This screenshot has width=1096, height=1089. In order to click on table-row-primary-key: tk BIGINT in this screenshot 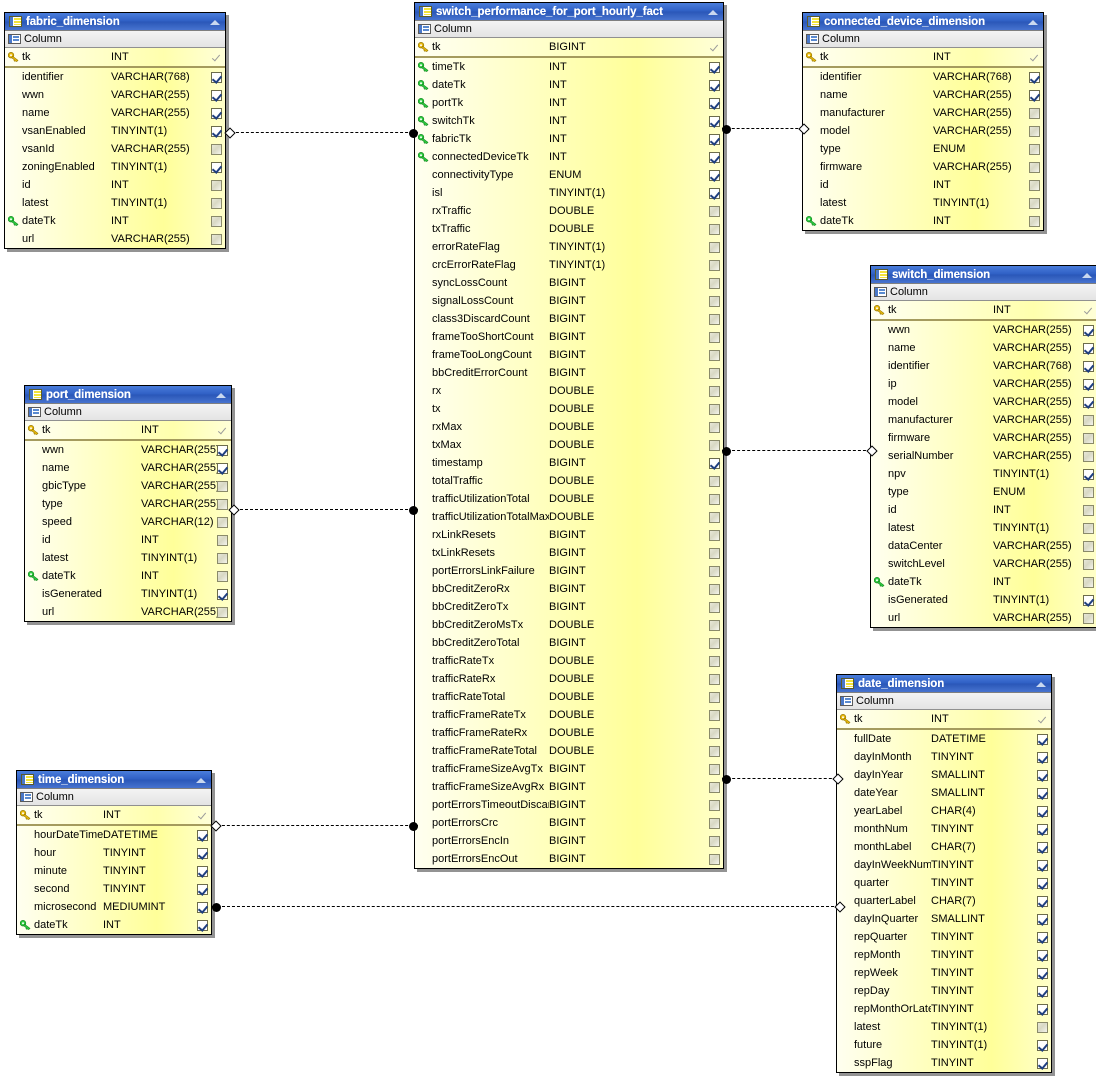, I will do `click(569, 48)`.